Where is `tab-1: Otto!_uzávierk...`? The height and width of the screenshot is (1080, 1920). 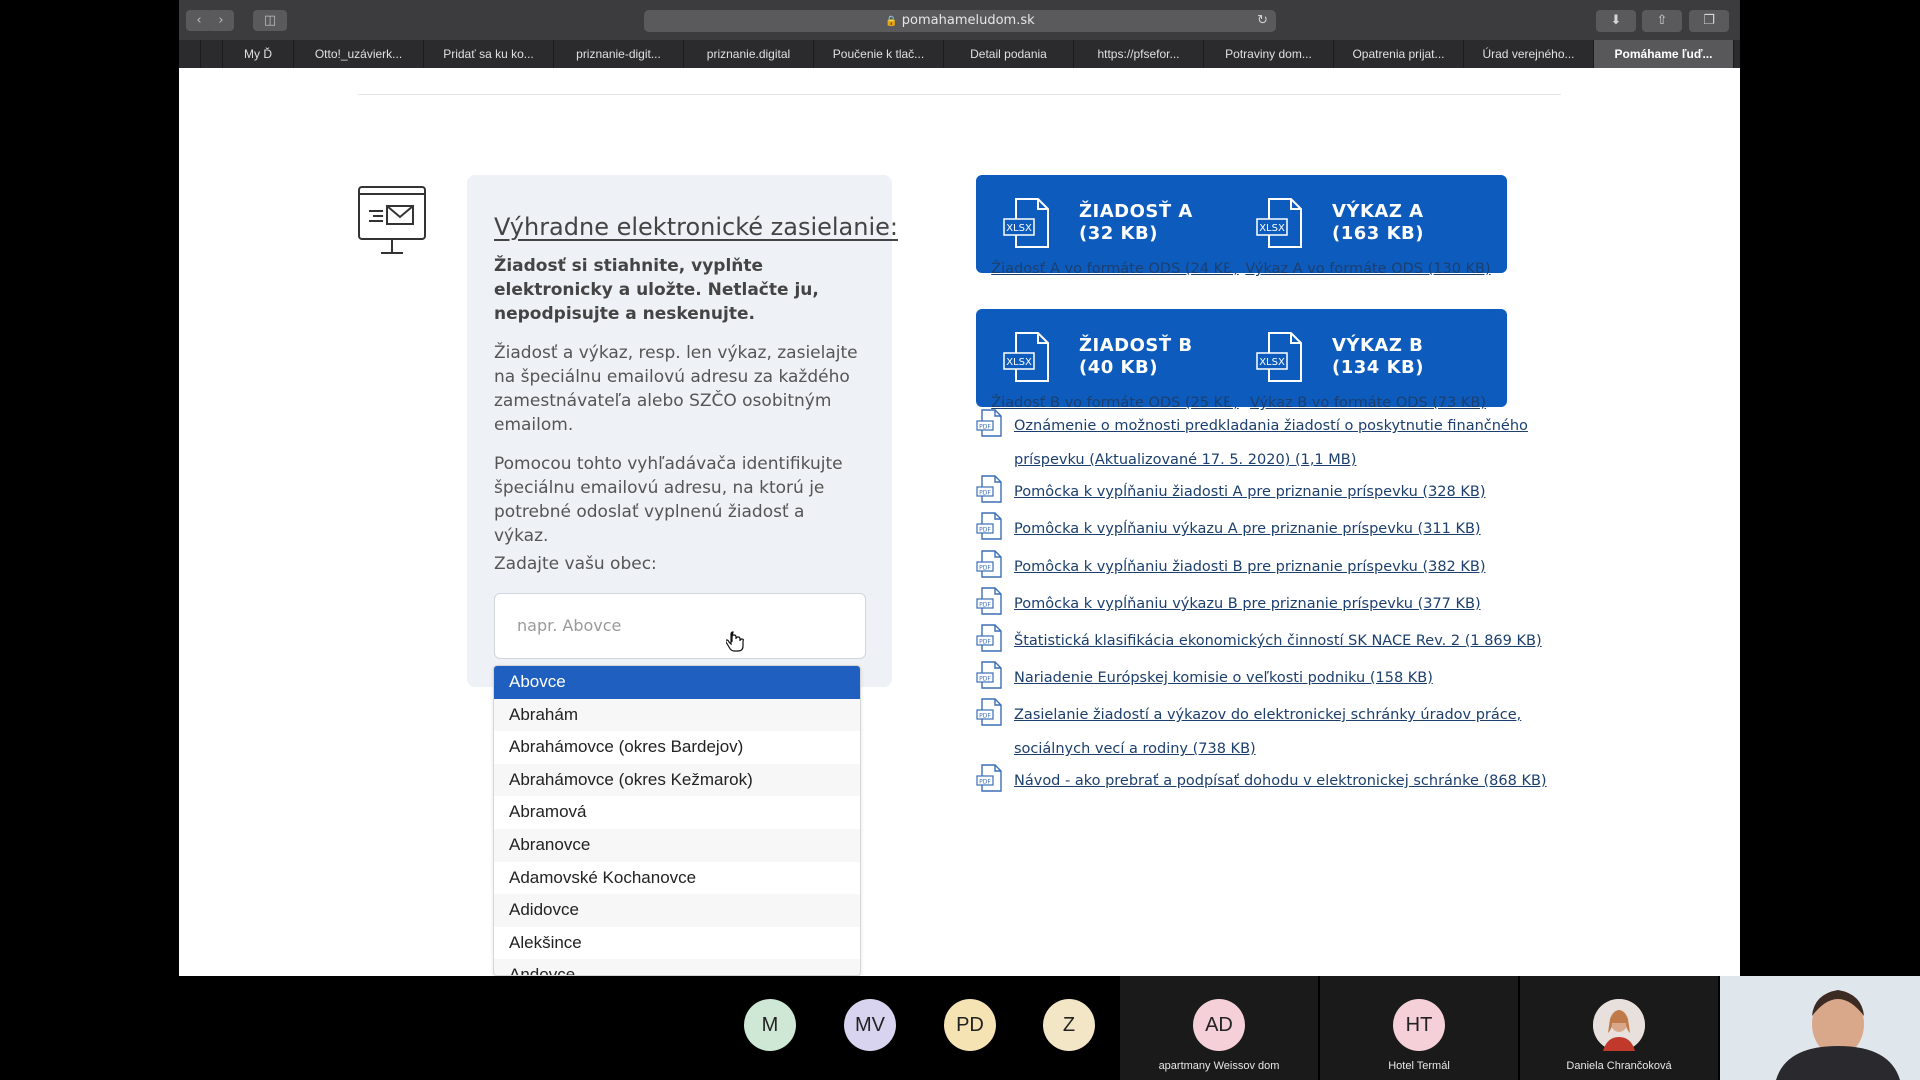
tab-1: Otto!_uzávierk... is located at coordinates (359, 54).